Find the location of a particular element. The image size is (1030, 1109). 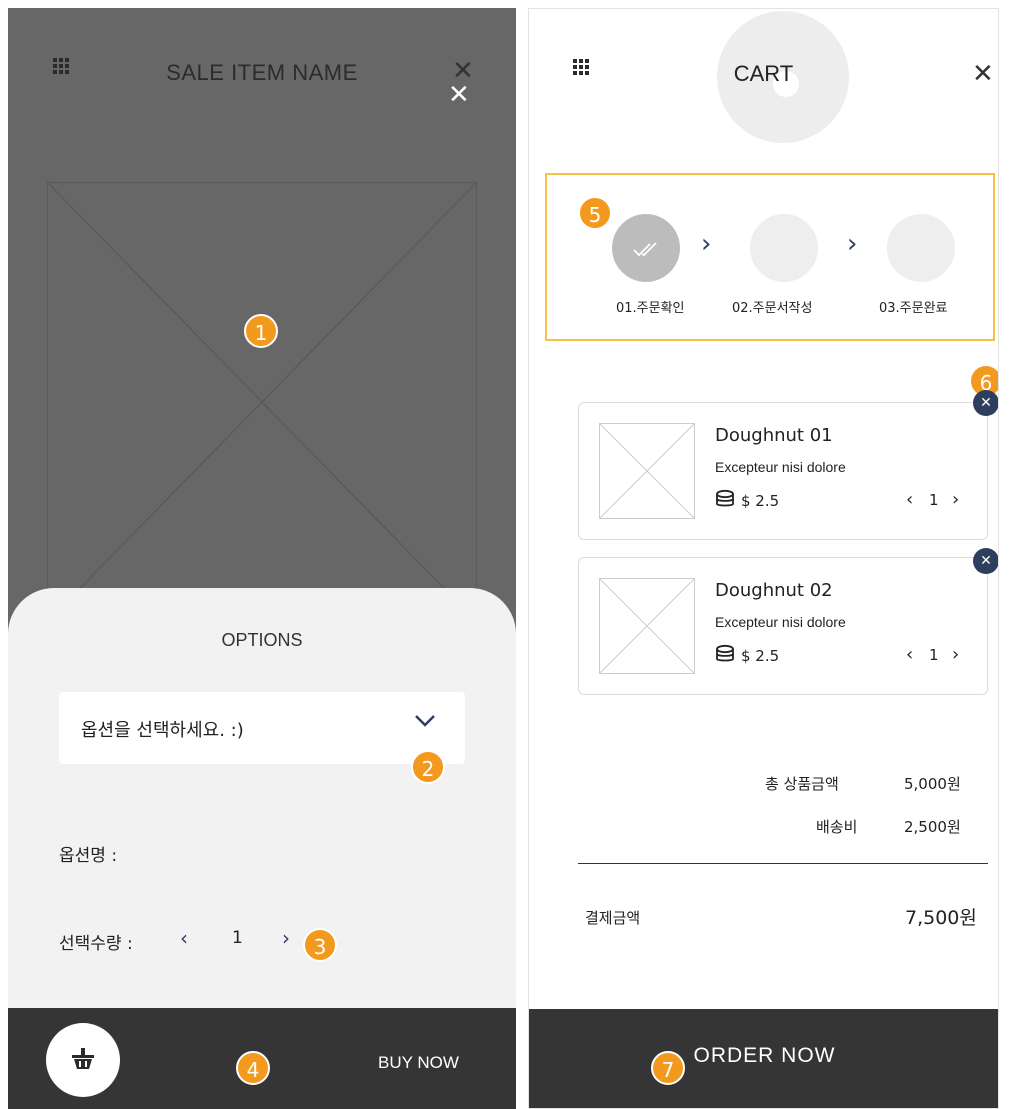

step-1-circle is located at coordinates (646, 248).